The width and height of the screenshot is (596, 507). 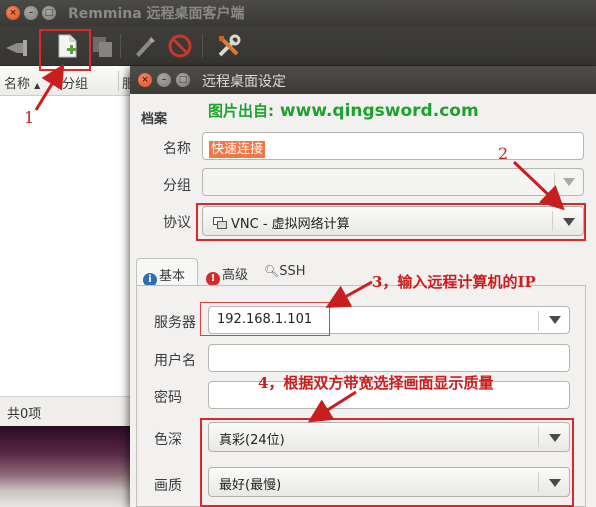 What do you see at coordinates (29, 117) in the screenshot?
I see `annotation-1: 1` at bounding box center [29, 117].